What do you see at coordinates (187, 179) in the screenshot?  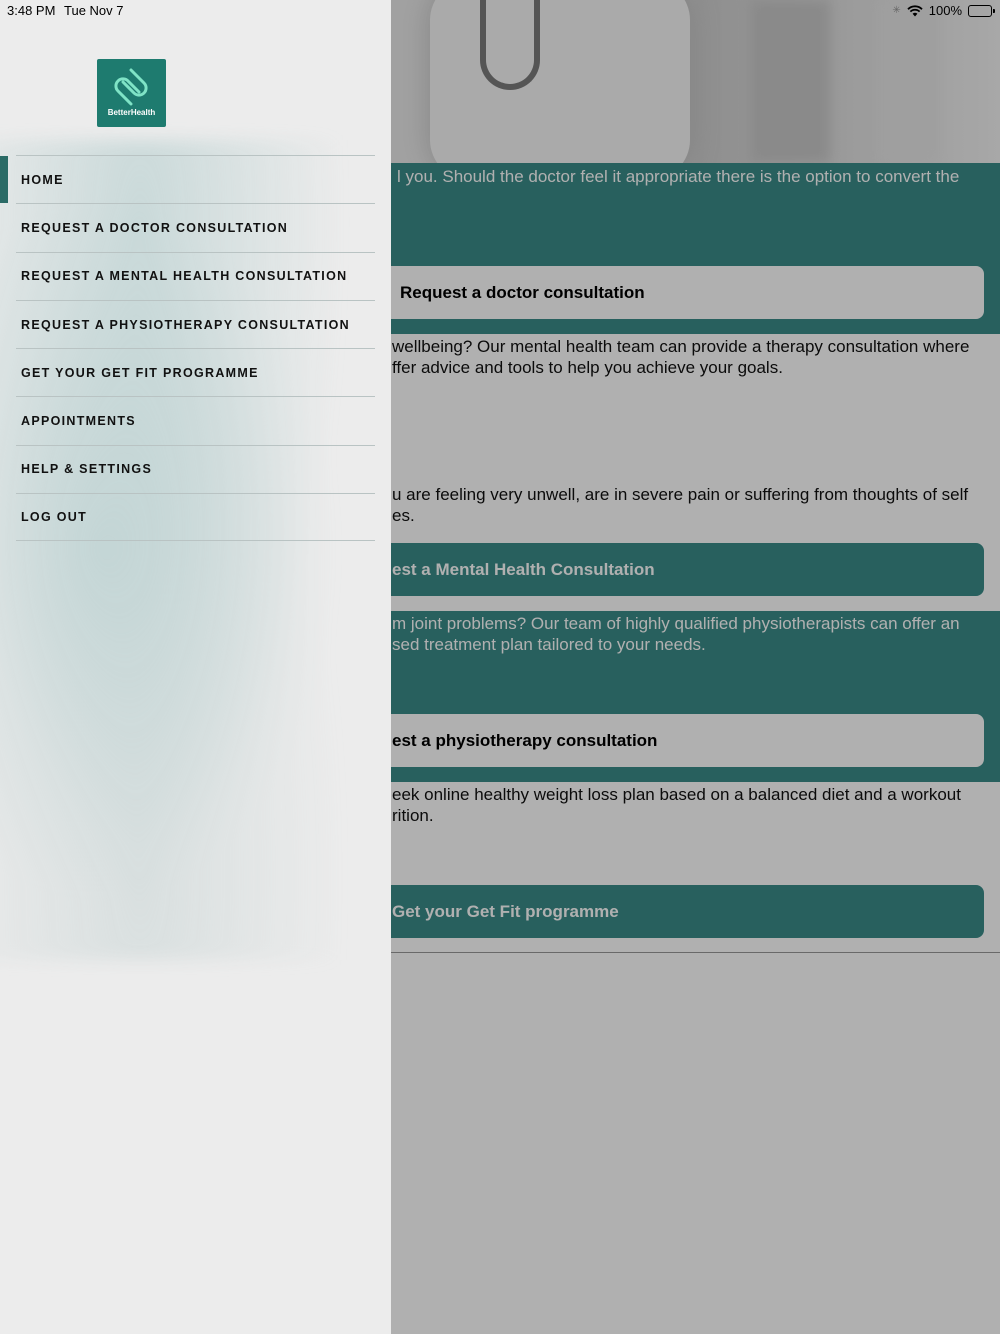 I see `menu-item-home: HOME` at bounding box center [187, 179].